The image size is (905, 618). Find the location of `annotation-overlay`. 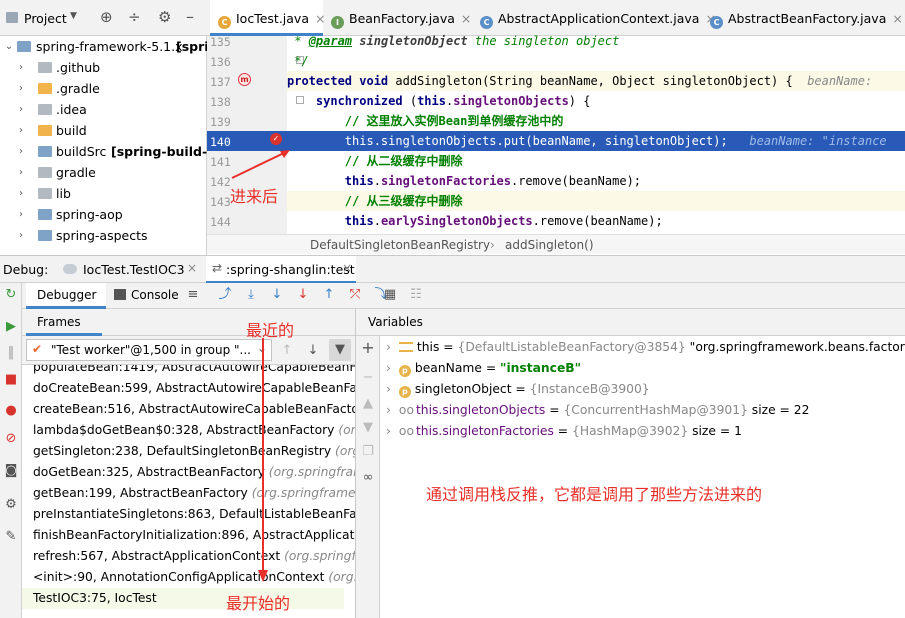

annotation-overlay is located at coordinates (260, 366).